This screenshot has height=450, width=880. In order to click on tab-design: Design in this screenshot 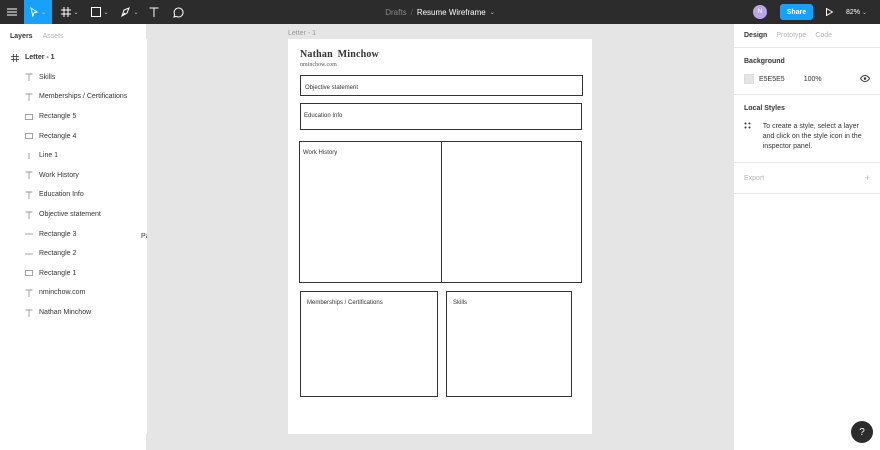, I will do `click(755, 35)`.